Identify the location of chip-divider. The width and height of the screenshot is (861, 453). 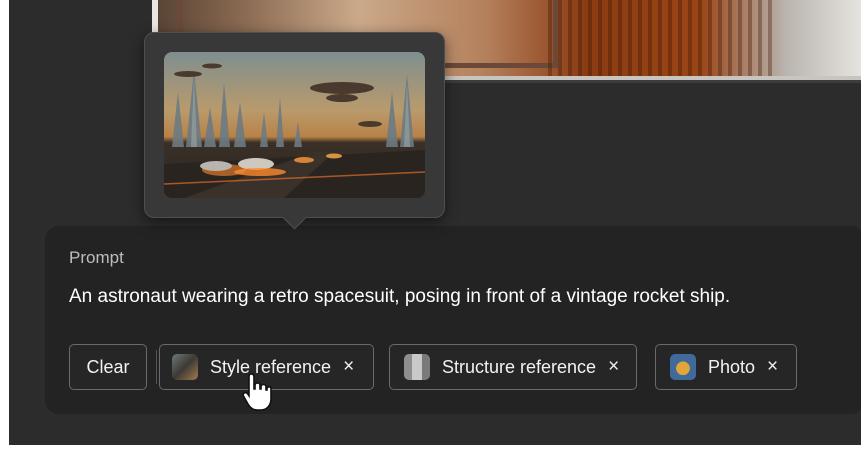
(156, 367).